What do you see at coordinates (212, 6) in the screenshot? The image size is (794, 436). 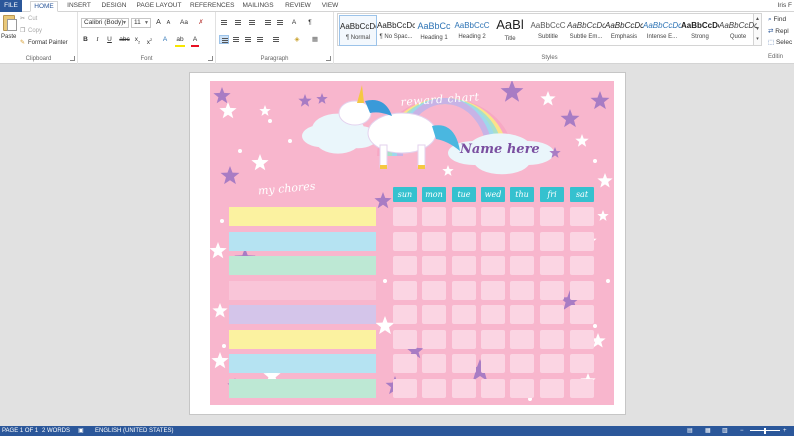 I see `tab-references: REFERENCES` at bounding box center [212, 6].